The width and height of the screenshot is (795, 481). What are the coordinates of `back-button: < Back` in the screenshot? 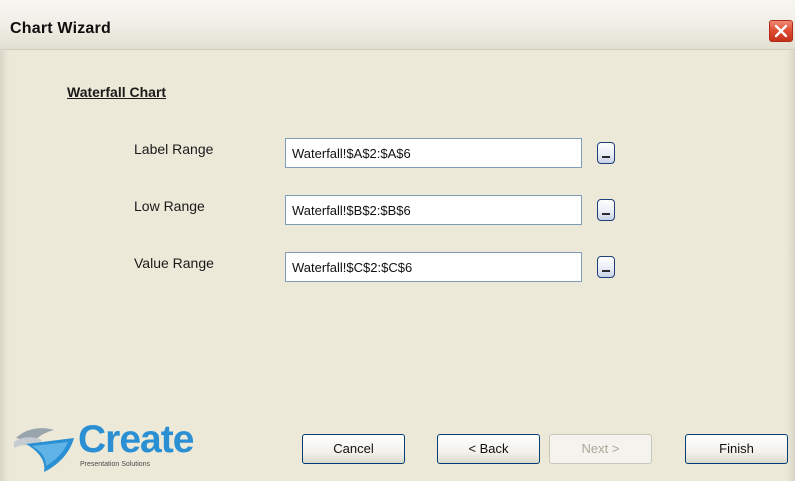 It's located at (488, 449).